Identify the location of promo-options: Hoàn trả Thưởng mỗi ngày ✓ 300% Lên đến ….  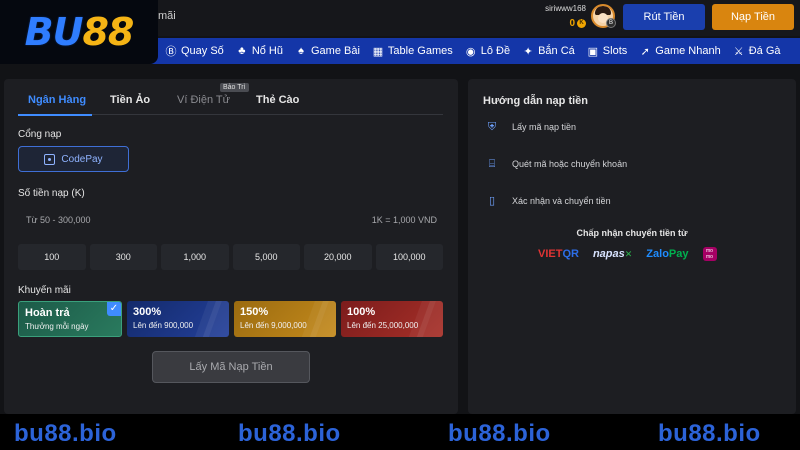
(230, 319).